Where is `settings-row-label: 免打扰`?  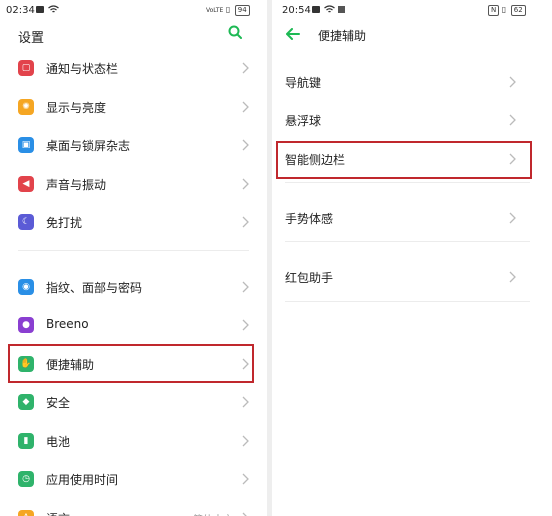
settings-row-label: 免打扰 is located at coordinates (64, 223).